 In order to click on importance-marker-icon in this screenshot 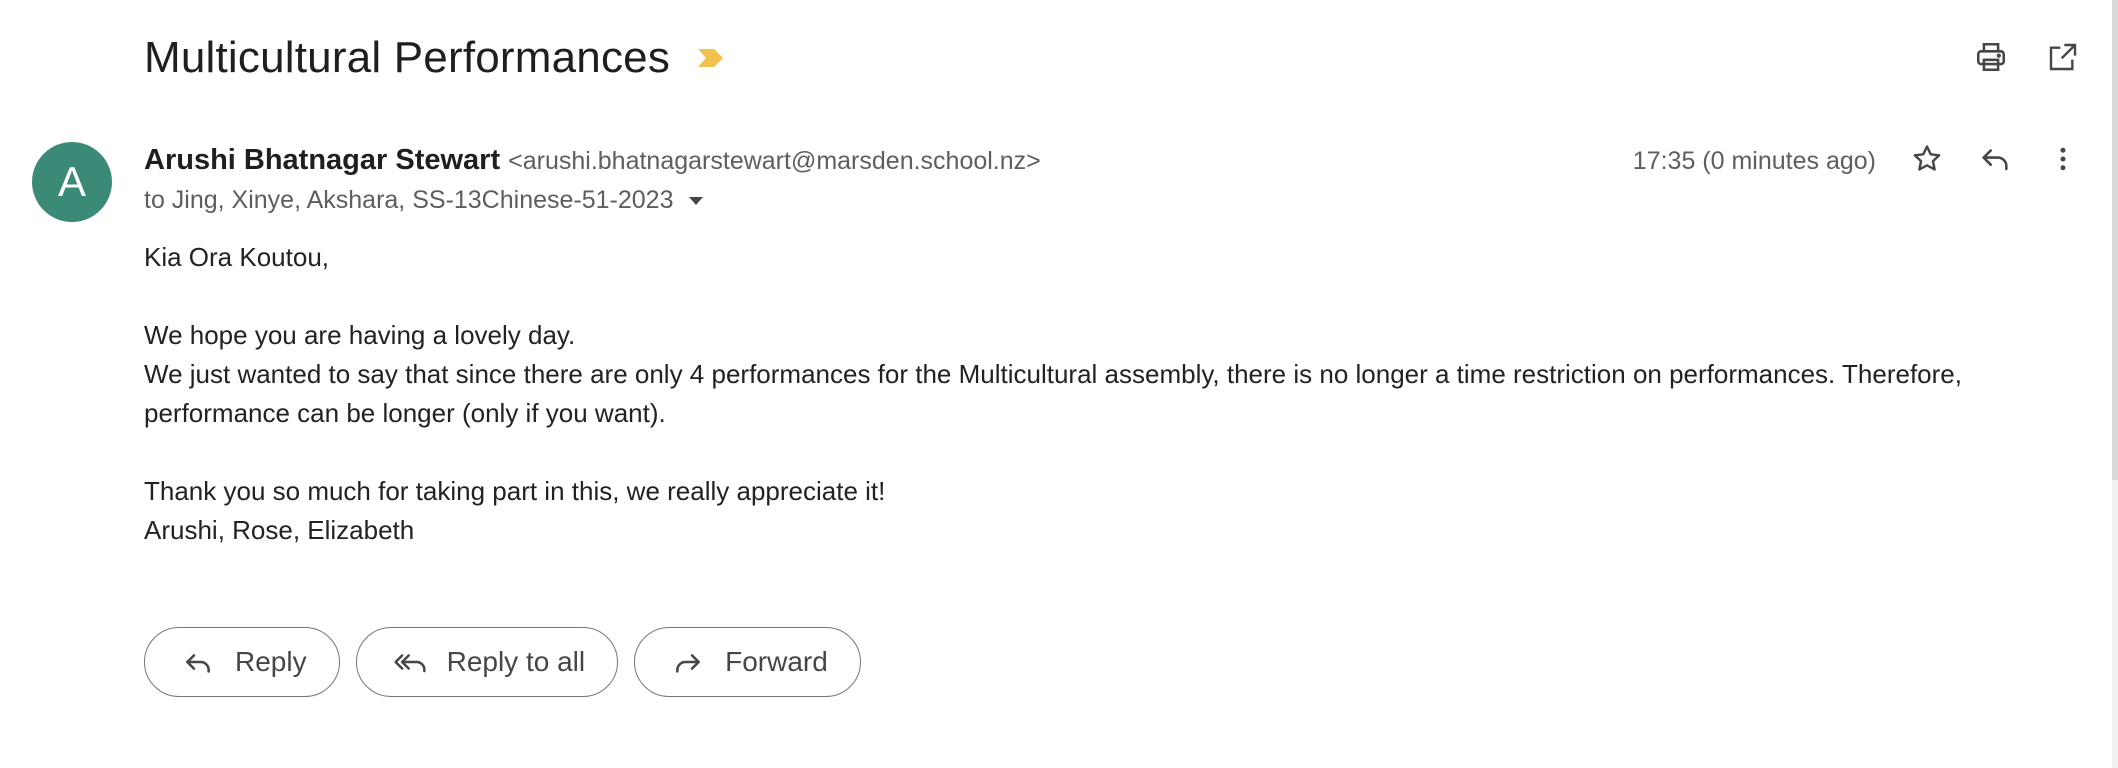, I will do `click(711, 58)`.